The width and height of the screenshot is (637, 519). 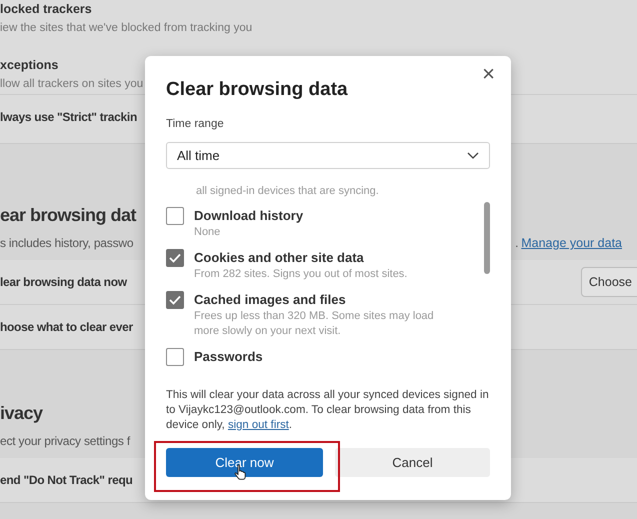 I want to click on option-description: None, so click(x=208, y=232).